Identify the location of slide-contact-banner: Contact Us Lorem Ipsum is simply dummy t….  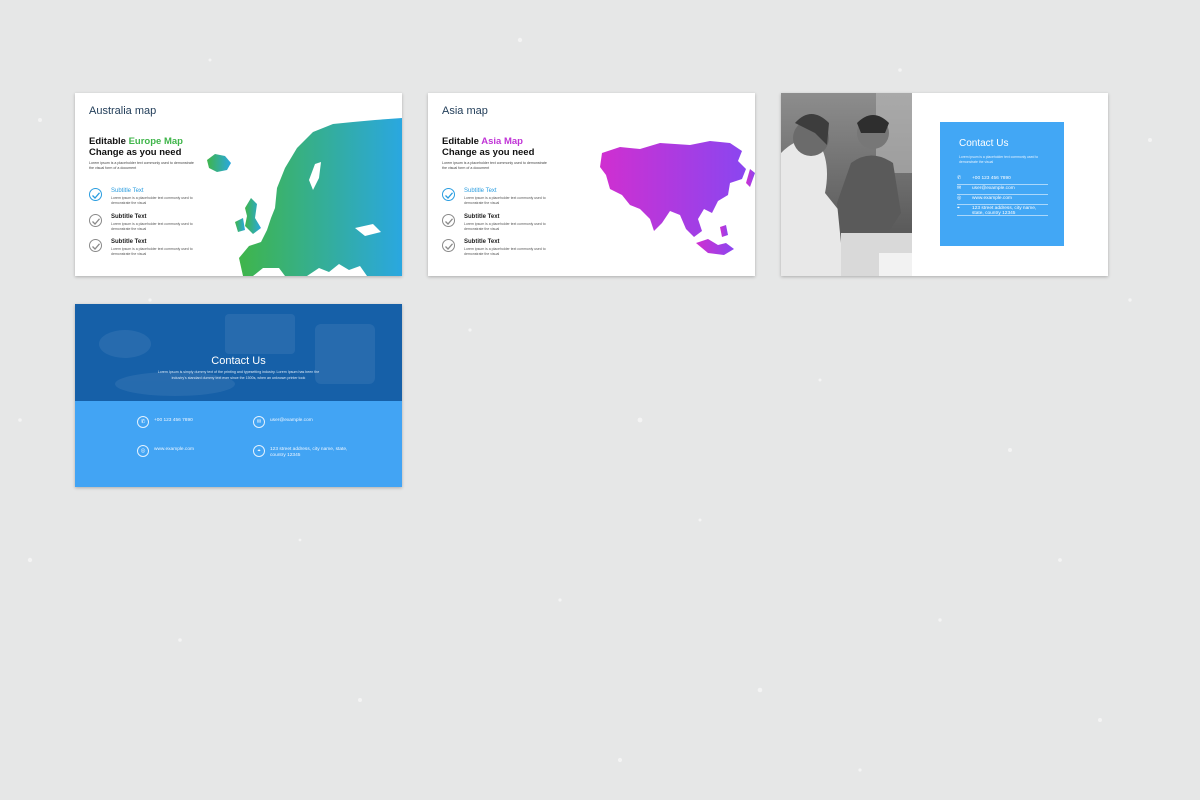
(238, 395).